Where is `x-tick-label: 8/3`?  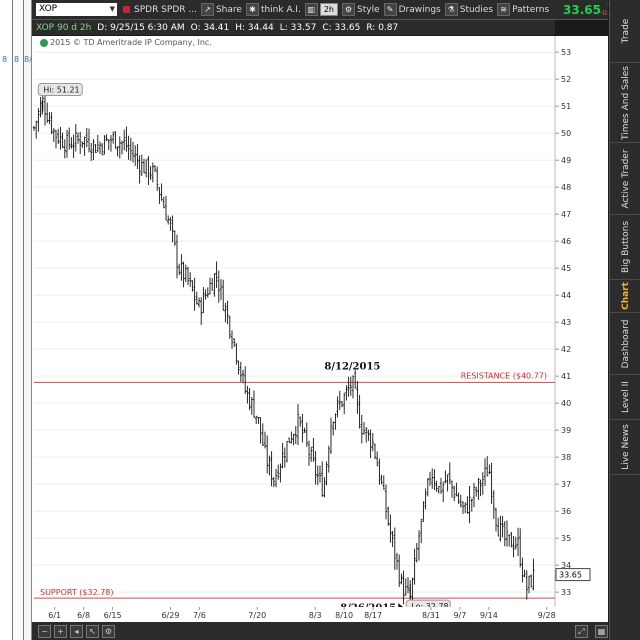 x-tick-label: 8/3 is located at coordinates (315, 615).